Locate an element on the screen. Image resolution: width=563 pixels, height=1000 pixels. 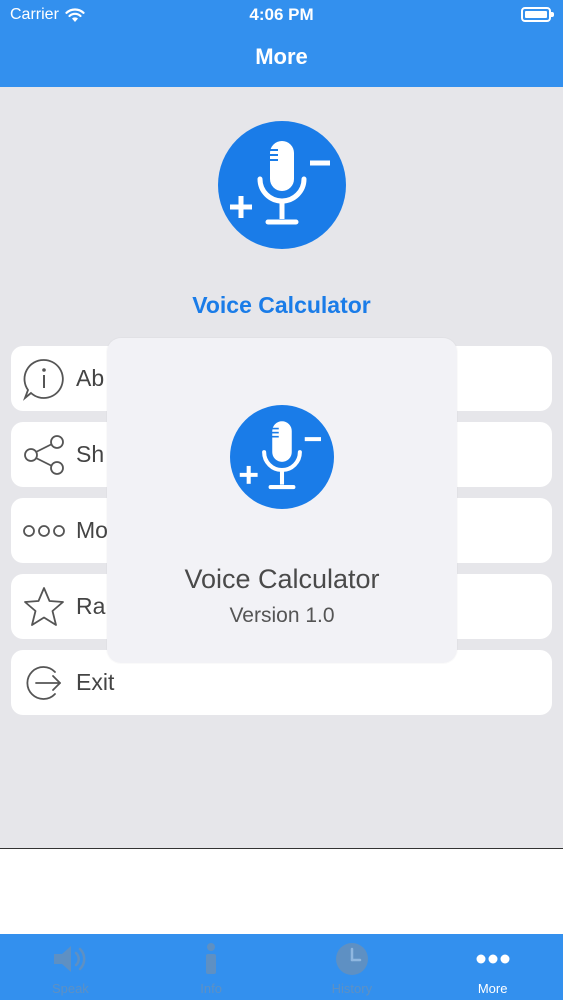
banner-area is located at coordinates (281, 891).